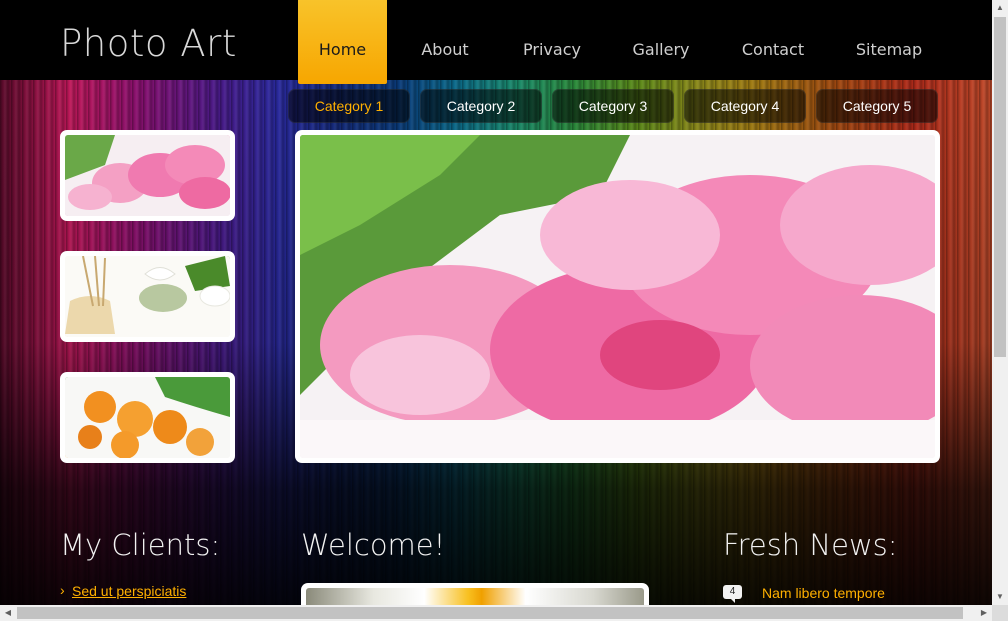 This screenshot has height=621, width=1008. What do you see at coordinates (1000, 187) in the screenshot?
I see `vertical-scroll-thumb` at bounding box center [1000, 187].